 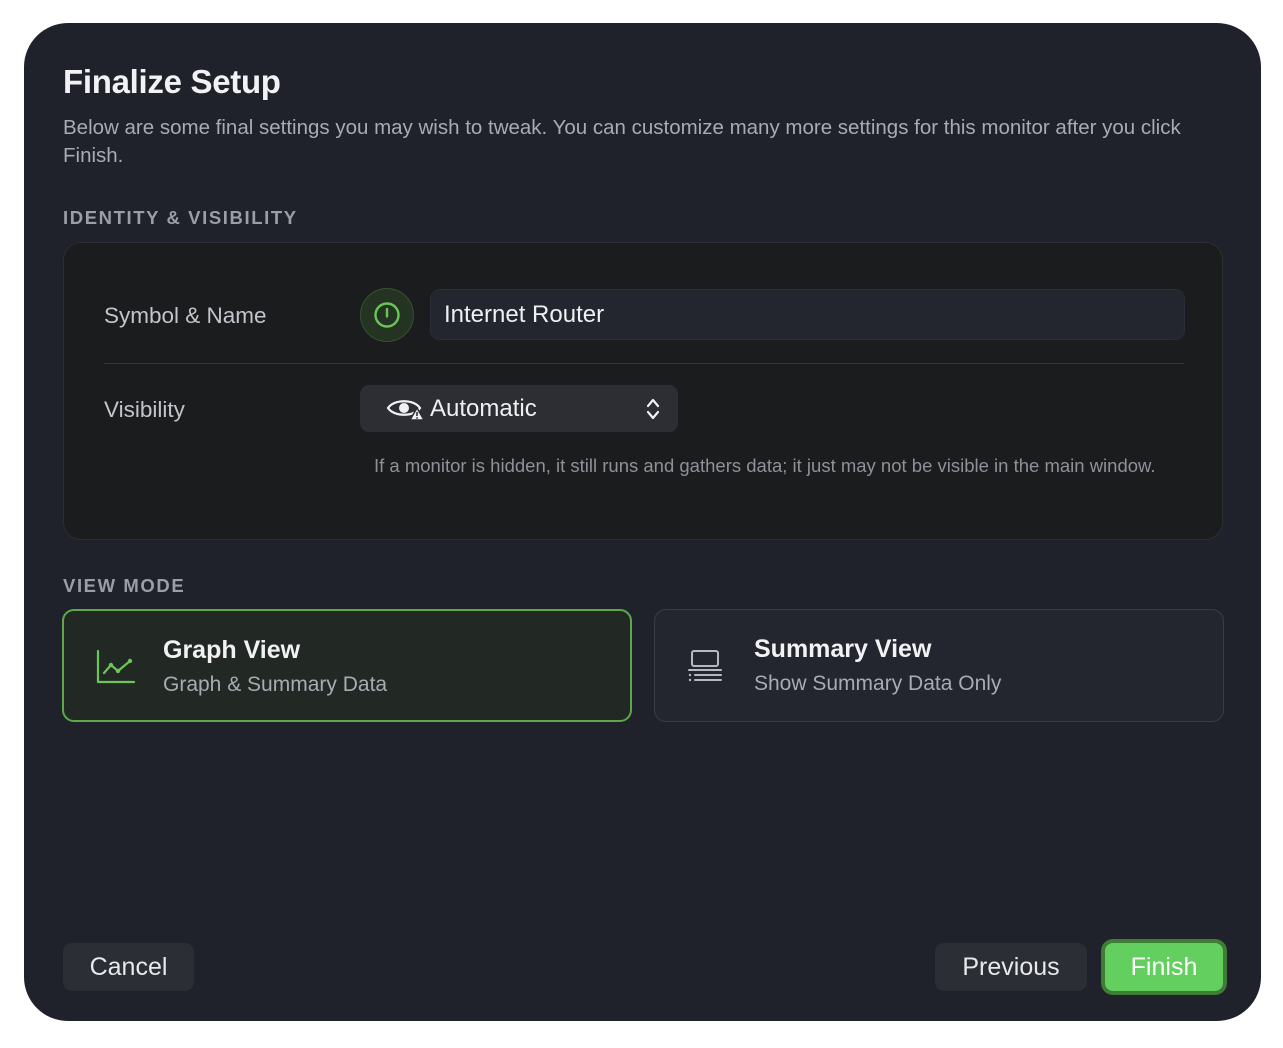 What do you see at coordinates (807, 314) in the screenshot?
I see `monitor-name-input` at bounding box center [807, 314].